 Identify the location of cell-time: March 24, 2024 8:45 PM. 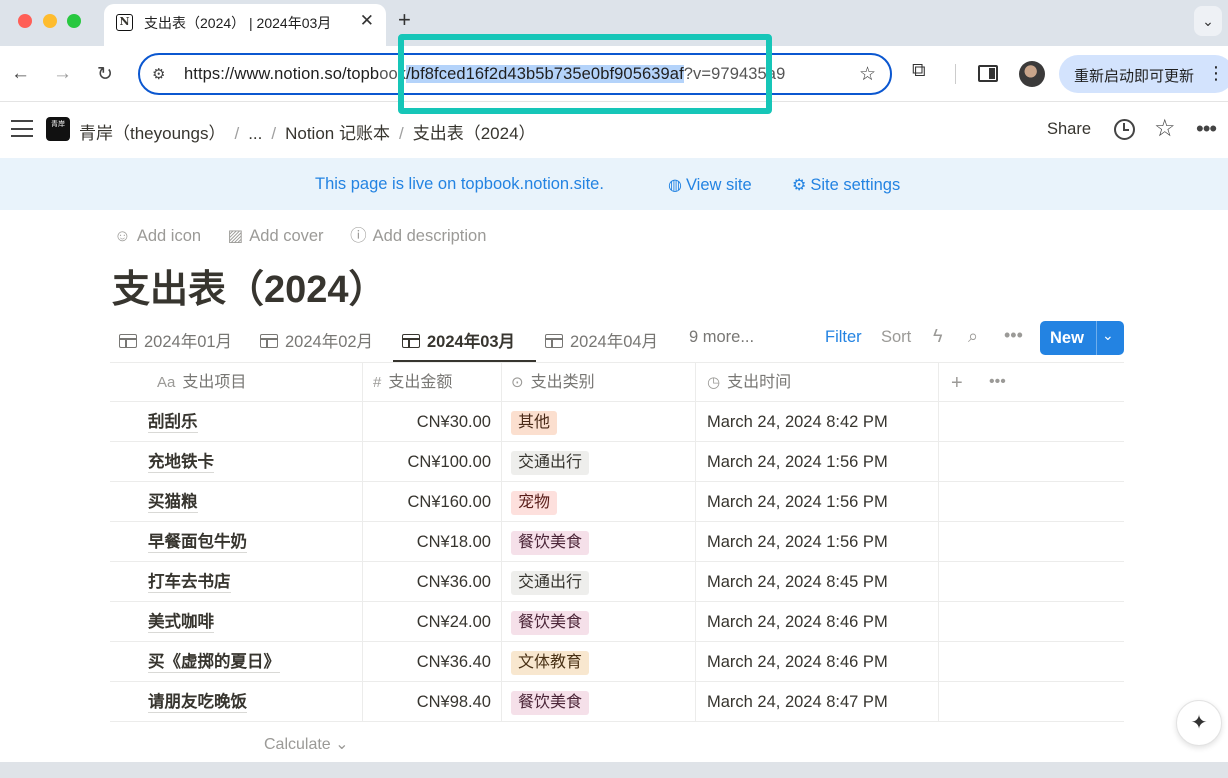
(817, 582).